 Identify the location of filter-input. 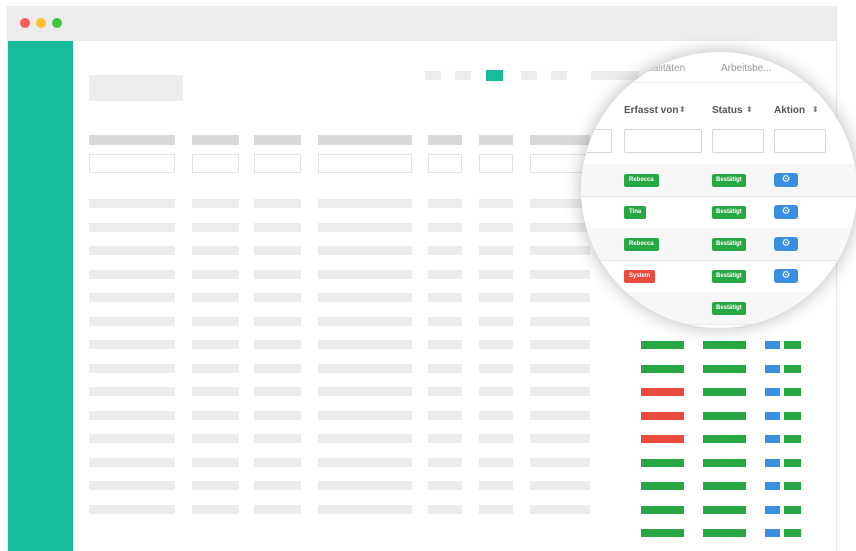
(598, 141).